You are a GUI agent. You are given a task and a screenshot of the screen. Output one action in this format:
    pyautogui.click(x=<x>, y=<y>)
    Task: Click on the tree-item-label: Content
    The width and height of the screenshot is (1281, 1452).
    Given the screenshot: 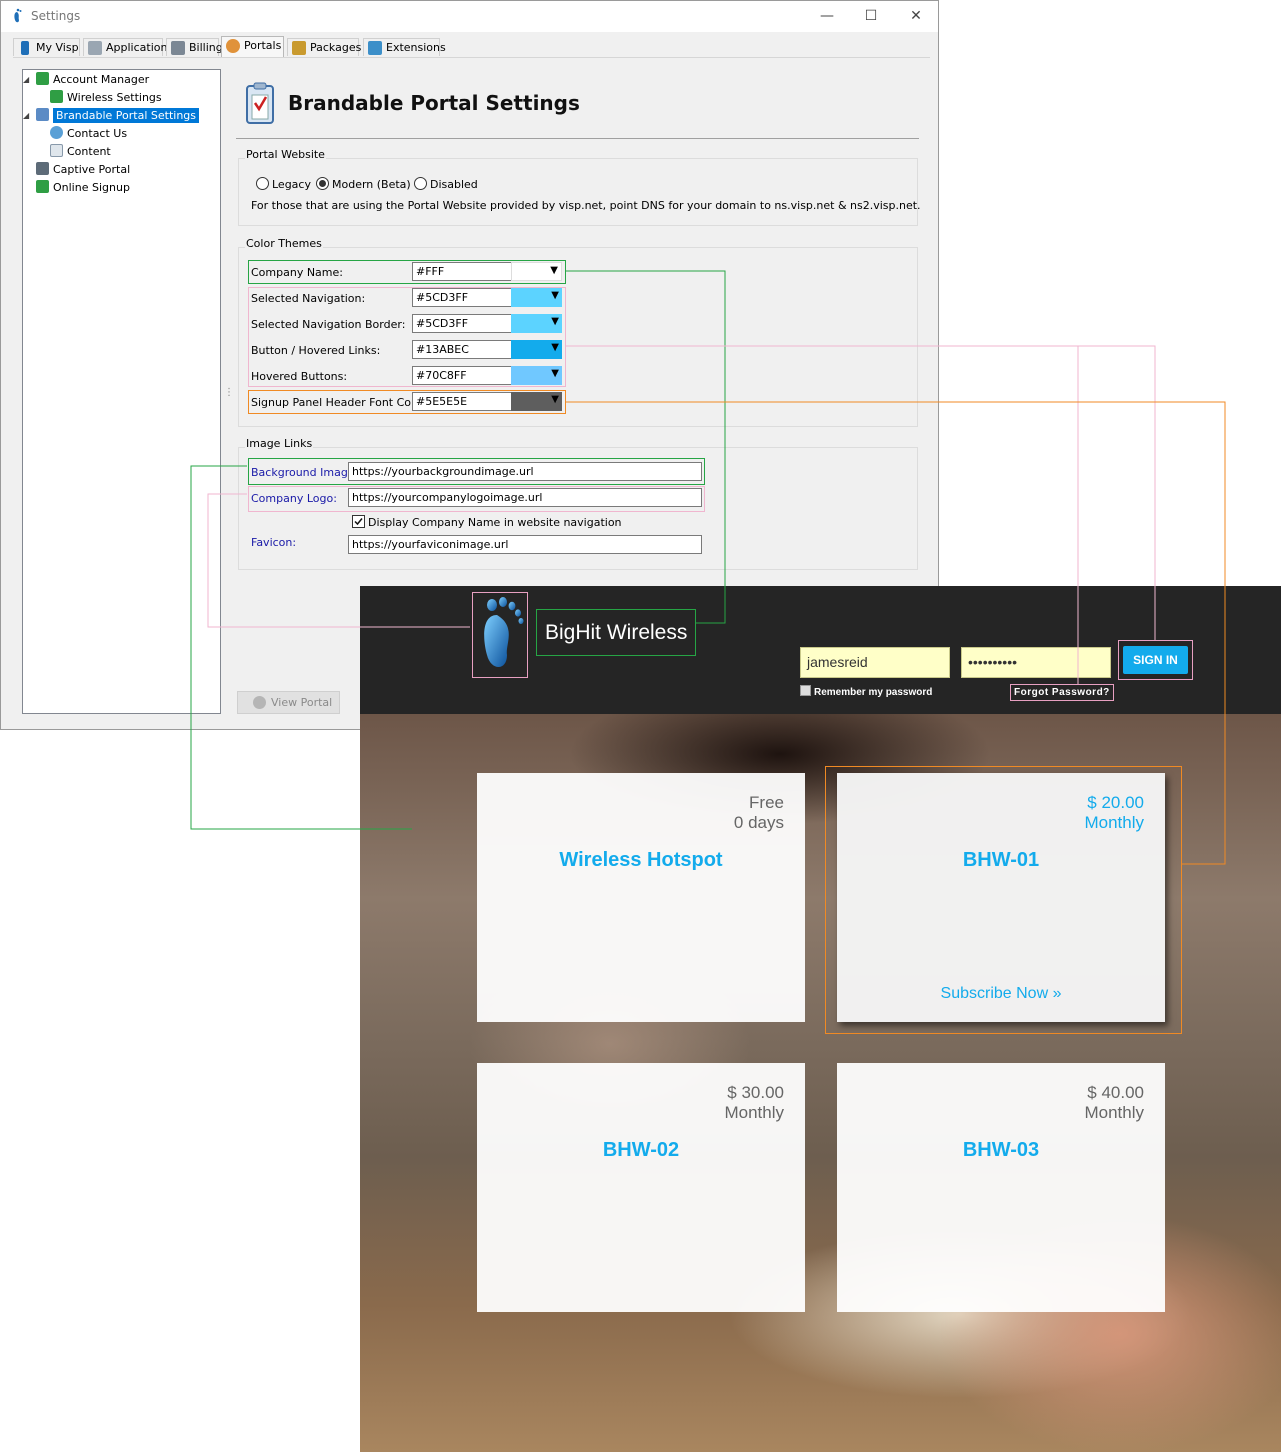 What is the action you would take?
    pyautogui.click(x=89, y=151)
    